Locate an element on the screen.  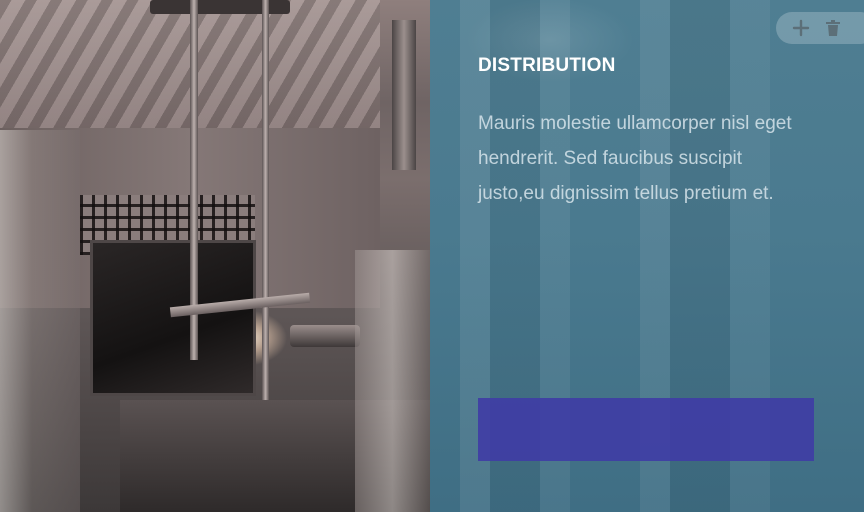
plus-icon is located at coordinates (801, 28).